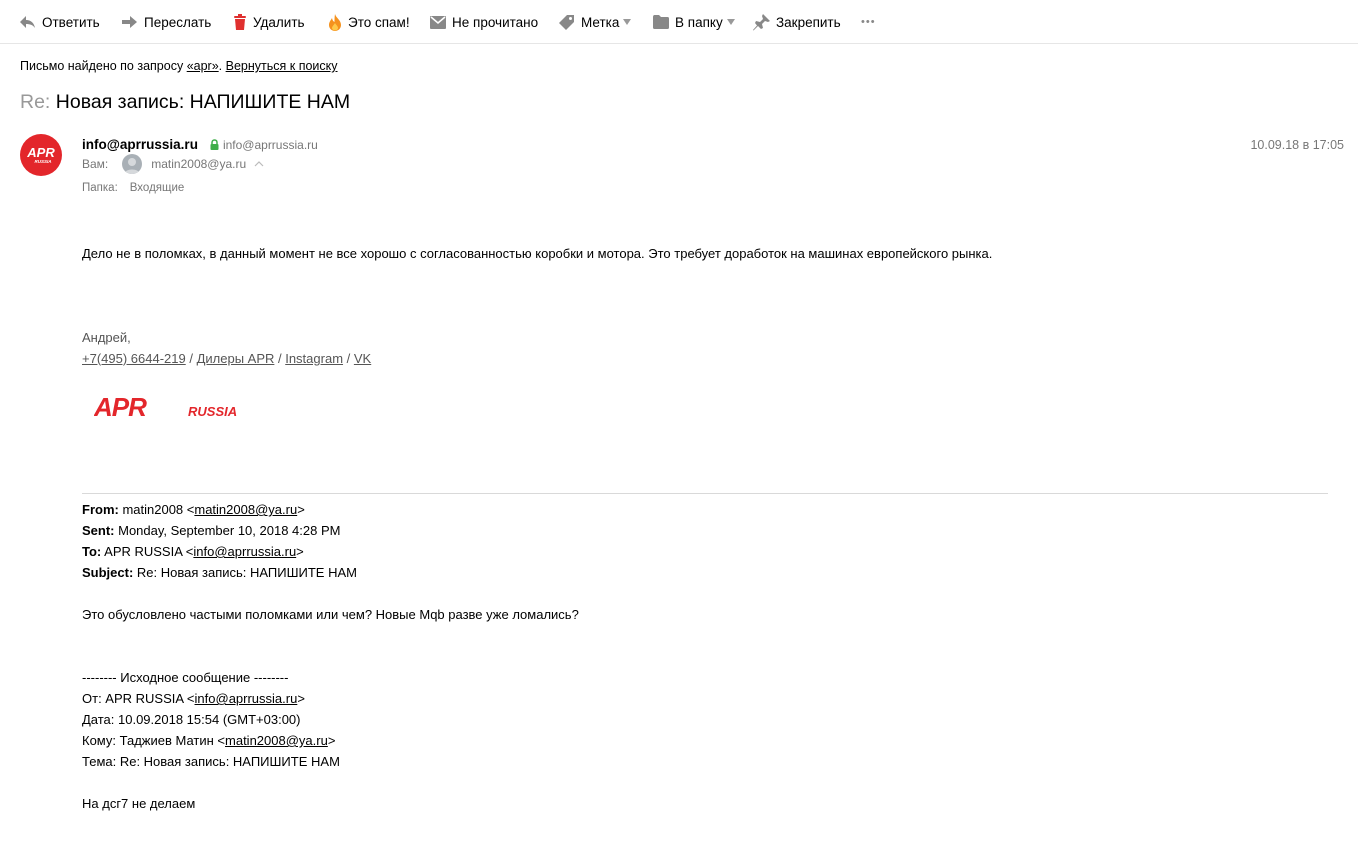 The width and height of the screenshot is (1358, 851). What do you see at coordinates (95, 164) in the screenshot?
I see `recipient-label: Вам:` at bounding box center [95, 164].